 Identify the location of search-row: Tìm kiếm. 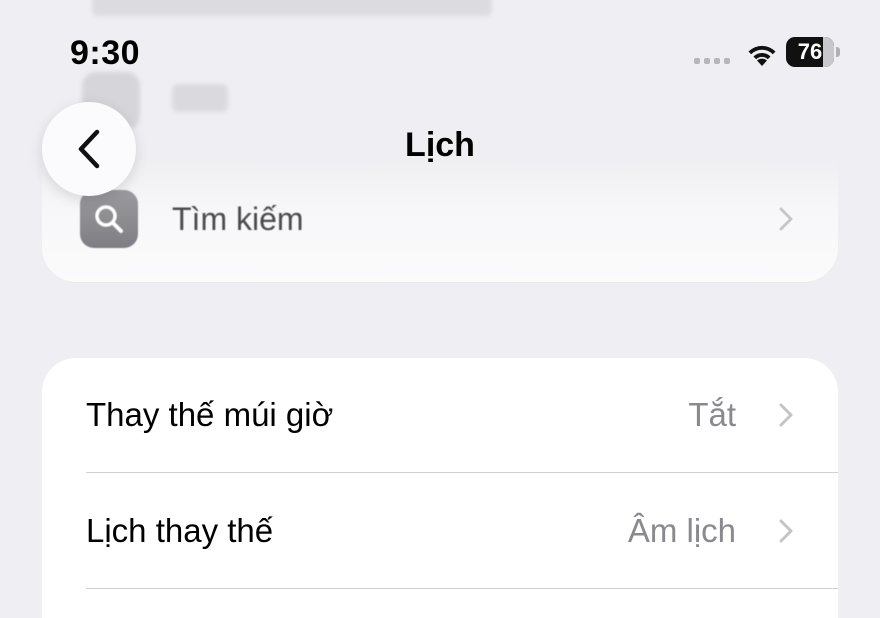
(440, 219).